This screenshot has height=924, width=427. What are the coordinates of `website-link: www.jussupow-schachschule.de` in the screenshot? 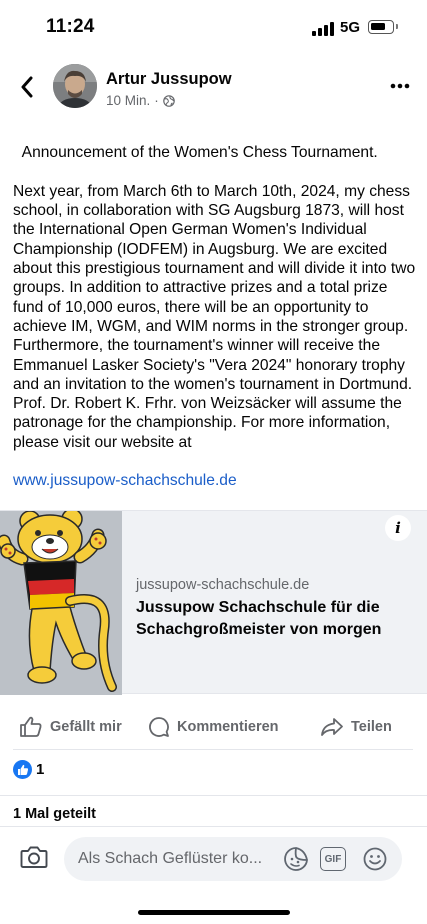 It's located at (216, 480).